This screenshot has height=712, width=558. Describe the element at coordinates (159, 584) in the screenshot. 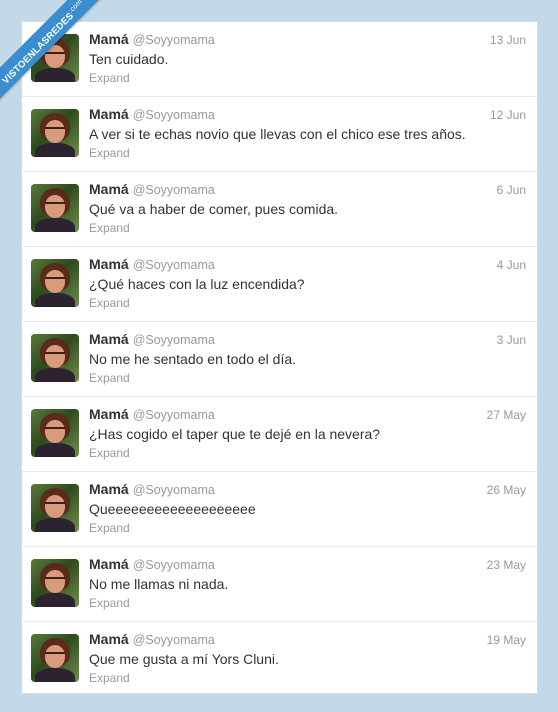

I see `tweet-text: No me llamas ni nada.` at that location.